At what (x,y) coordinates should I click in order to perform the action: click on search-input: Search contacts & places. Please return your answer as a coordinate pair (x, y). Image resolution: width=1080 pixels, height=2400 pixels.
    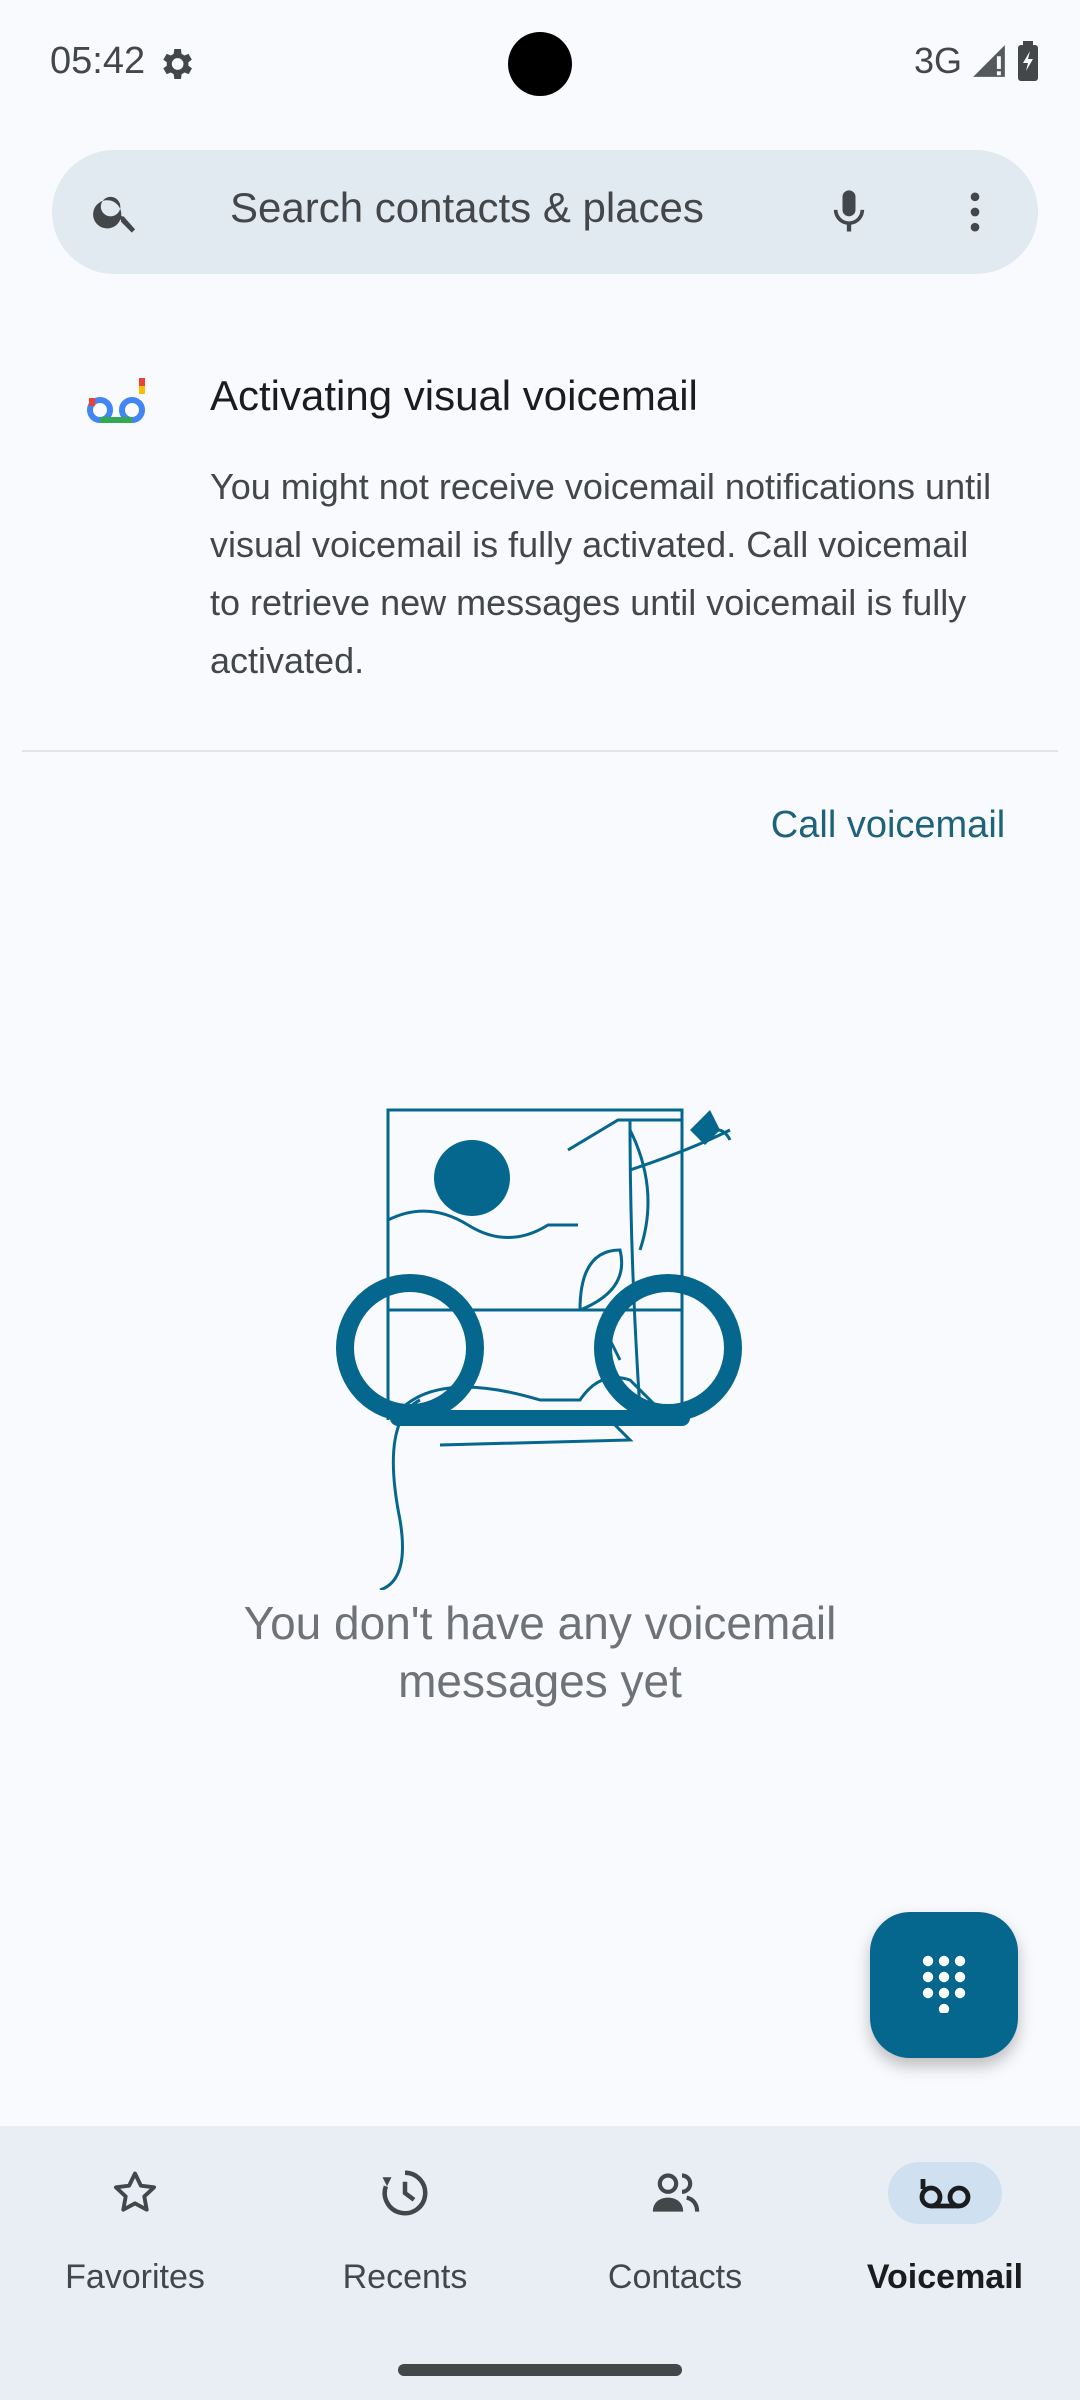
    Looking at the image, I should click on (467, 208).